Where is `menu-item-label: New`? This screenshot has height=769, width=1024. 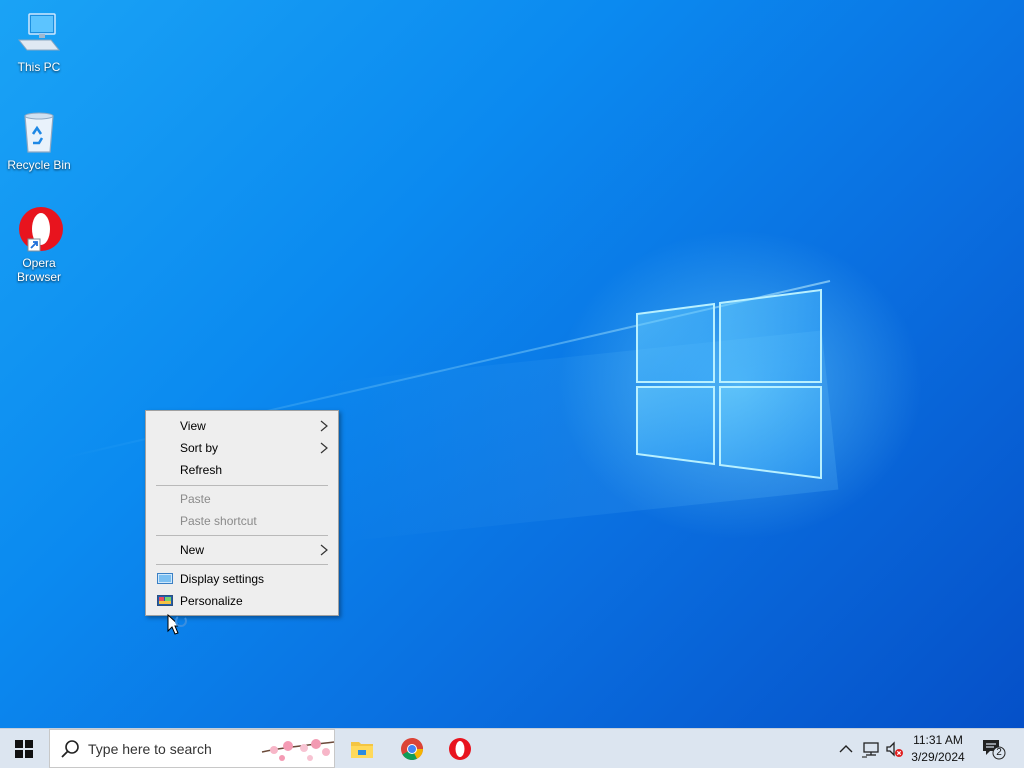
menu-item-label: New is located at coordinates (192, 550).